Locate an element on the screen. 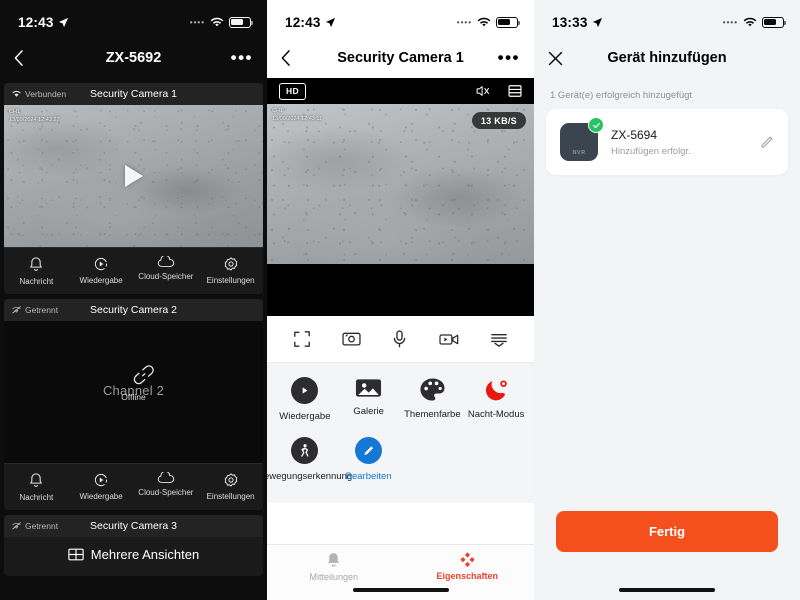 This screenshot has width=800, height=600. camera-status-label: Getrennt is located at coordinates (42, 526).